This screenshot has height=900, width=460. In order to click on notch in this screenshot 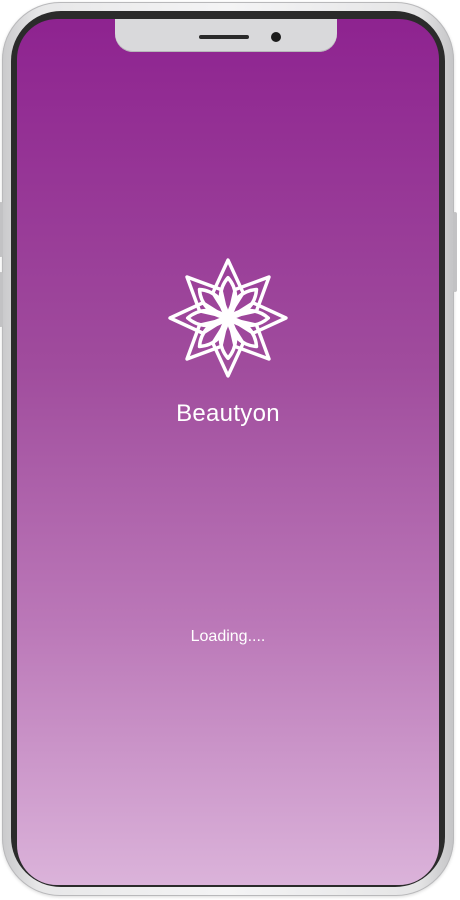, I will do `click(226, 35)`.